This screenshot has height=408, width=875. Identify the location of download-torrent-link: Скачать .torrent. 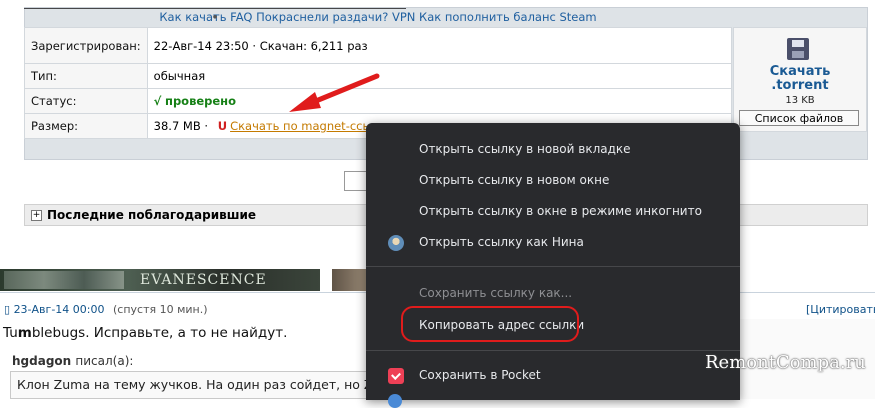
(800, 79).